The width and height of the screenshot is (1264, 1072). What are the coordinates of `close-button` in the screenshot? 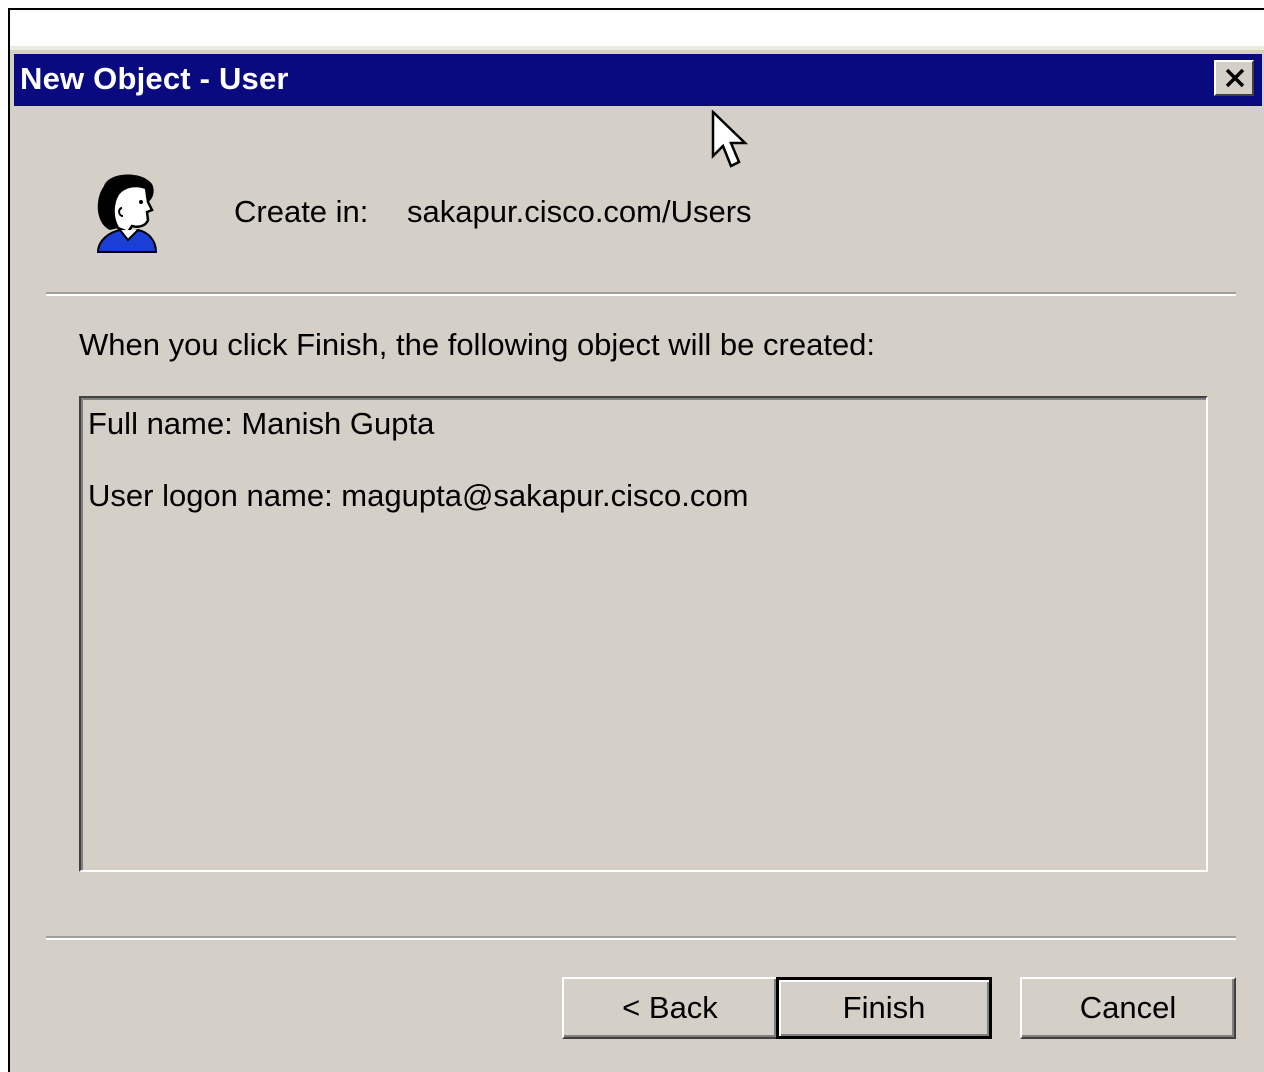 It's located at (1234, 78).